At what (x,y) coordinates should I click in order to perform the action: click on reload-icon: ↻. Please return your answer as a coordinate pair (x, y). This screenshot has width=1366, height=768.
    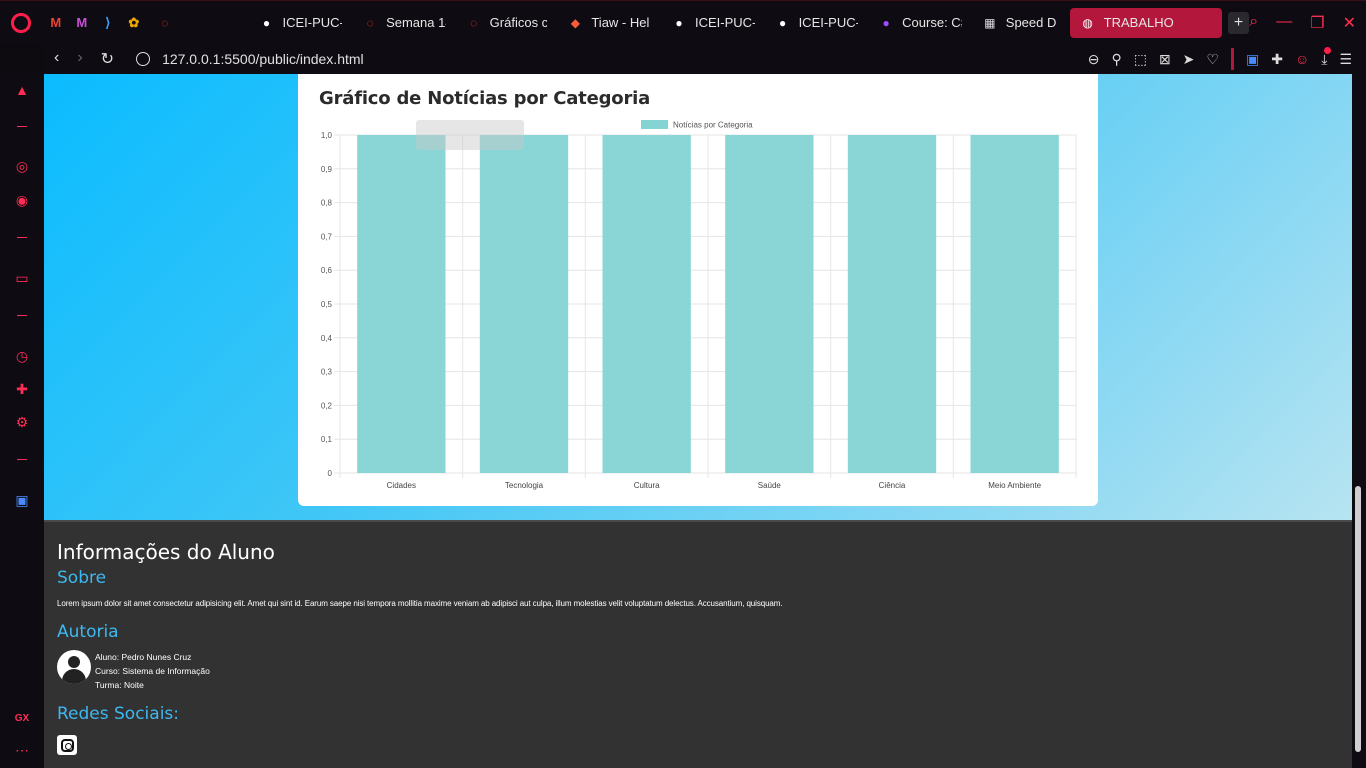
    Looking at the image, I should click on (107, 59).